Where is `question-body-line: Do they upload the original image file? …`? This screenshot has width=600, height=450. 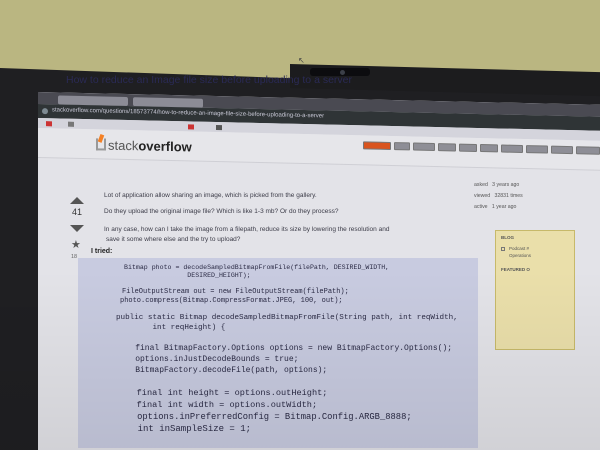 question-body-line: Do they upload the original image file? … is located at coordinates (221, 211).